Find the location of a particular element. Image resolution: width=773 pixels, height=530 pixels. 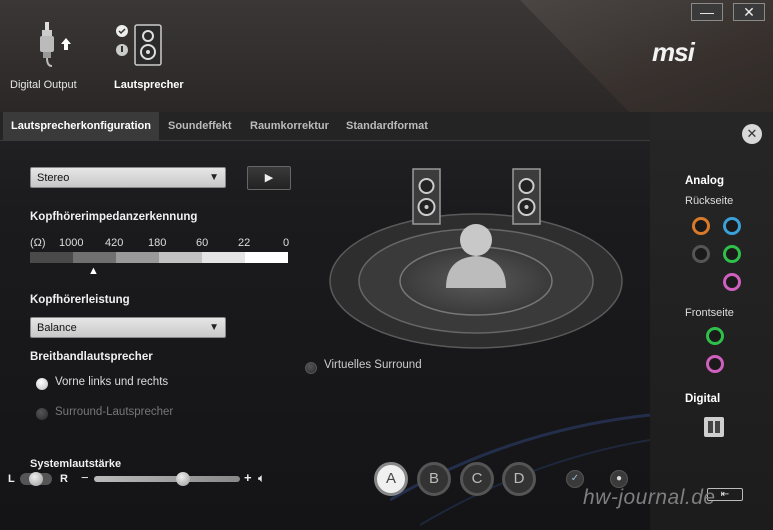

impedance-tick: 0 is located at coordinates (286, 243).